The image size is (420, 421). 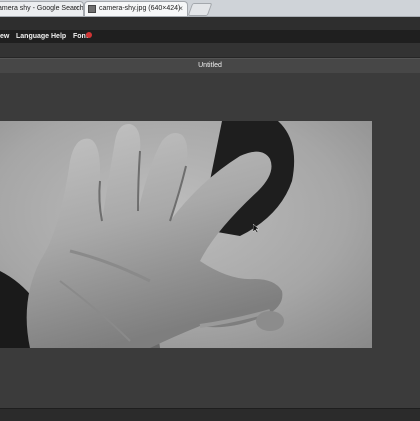 I want to click on toolbar, so click(x=210, y=50).